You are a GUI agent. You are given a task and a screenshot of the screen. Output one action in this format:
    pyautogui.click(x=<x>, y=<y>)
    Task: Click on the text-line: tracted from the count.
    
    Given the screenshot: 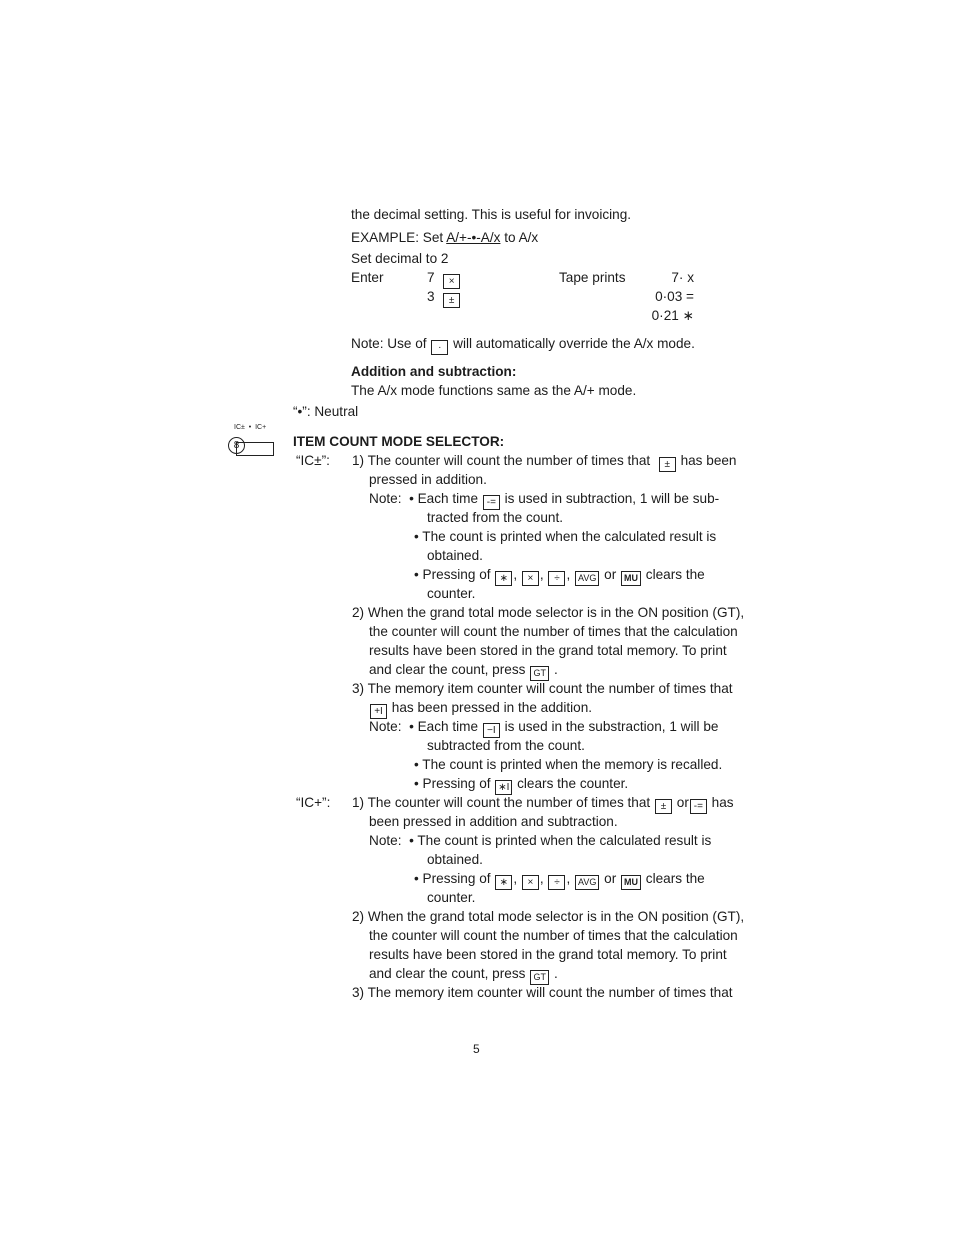 What is the action you would take?
    pyautogui.click(x=495, y=517)
    